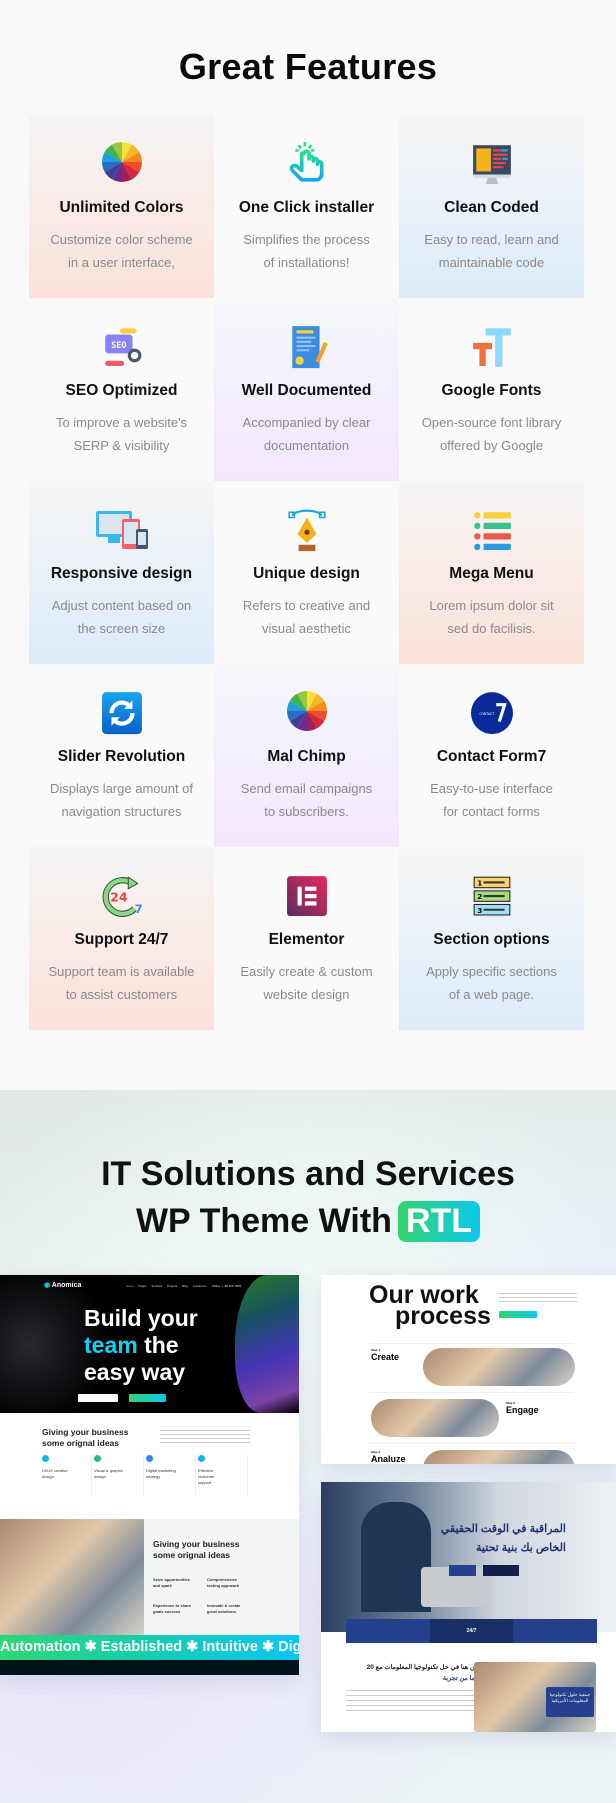 Image resolution: width=616 pixels, height=1803 pixels. I want to click on demo-nav-item: Tollfree: (+88 456 7890), so click(227, 1286).